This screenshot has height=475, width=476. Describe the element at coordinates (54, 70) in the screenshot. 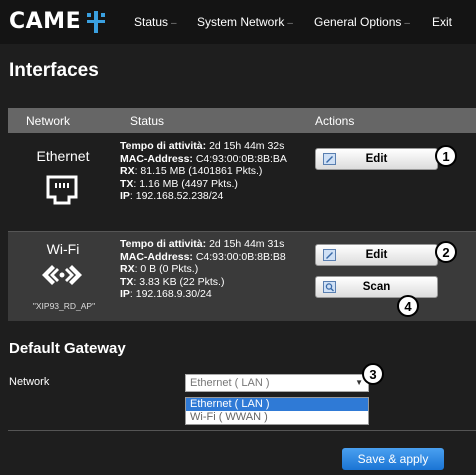

I see `page-title: Interfaces` at that location.